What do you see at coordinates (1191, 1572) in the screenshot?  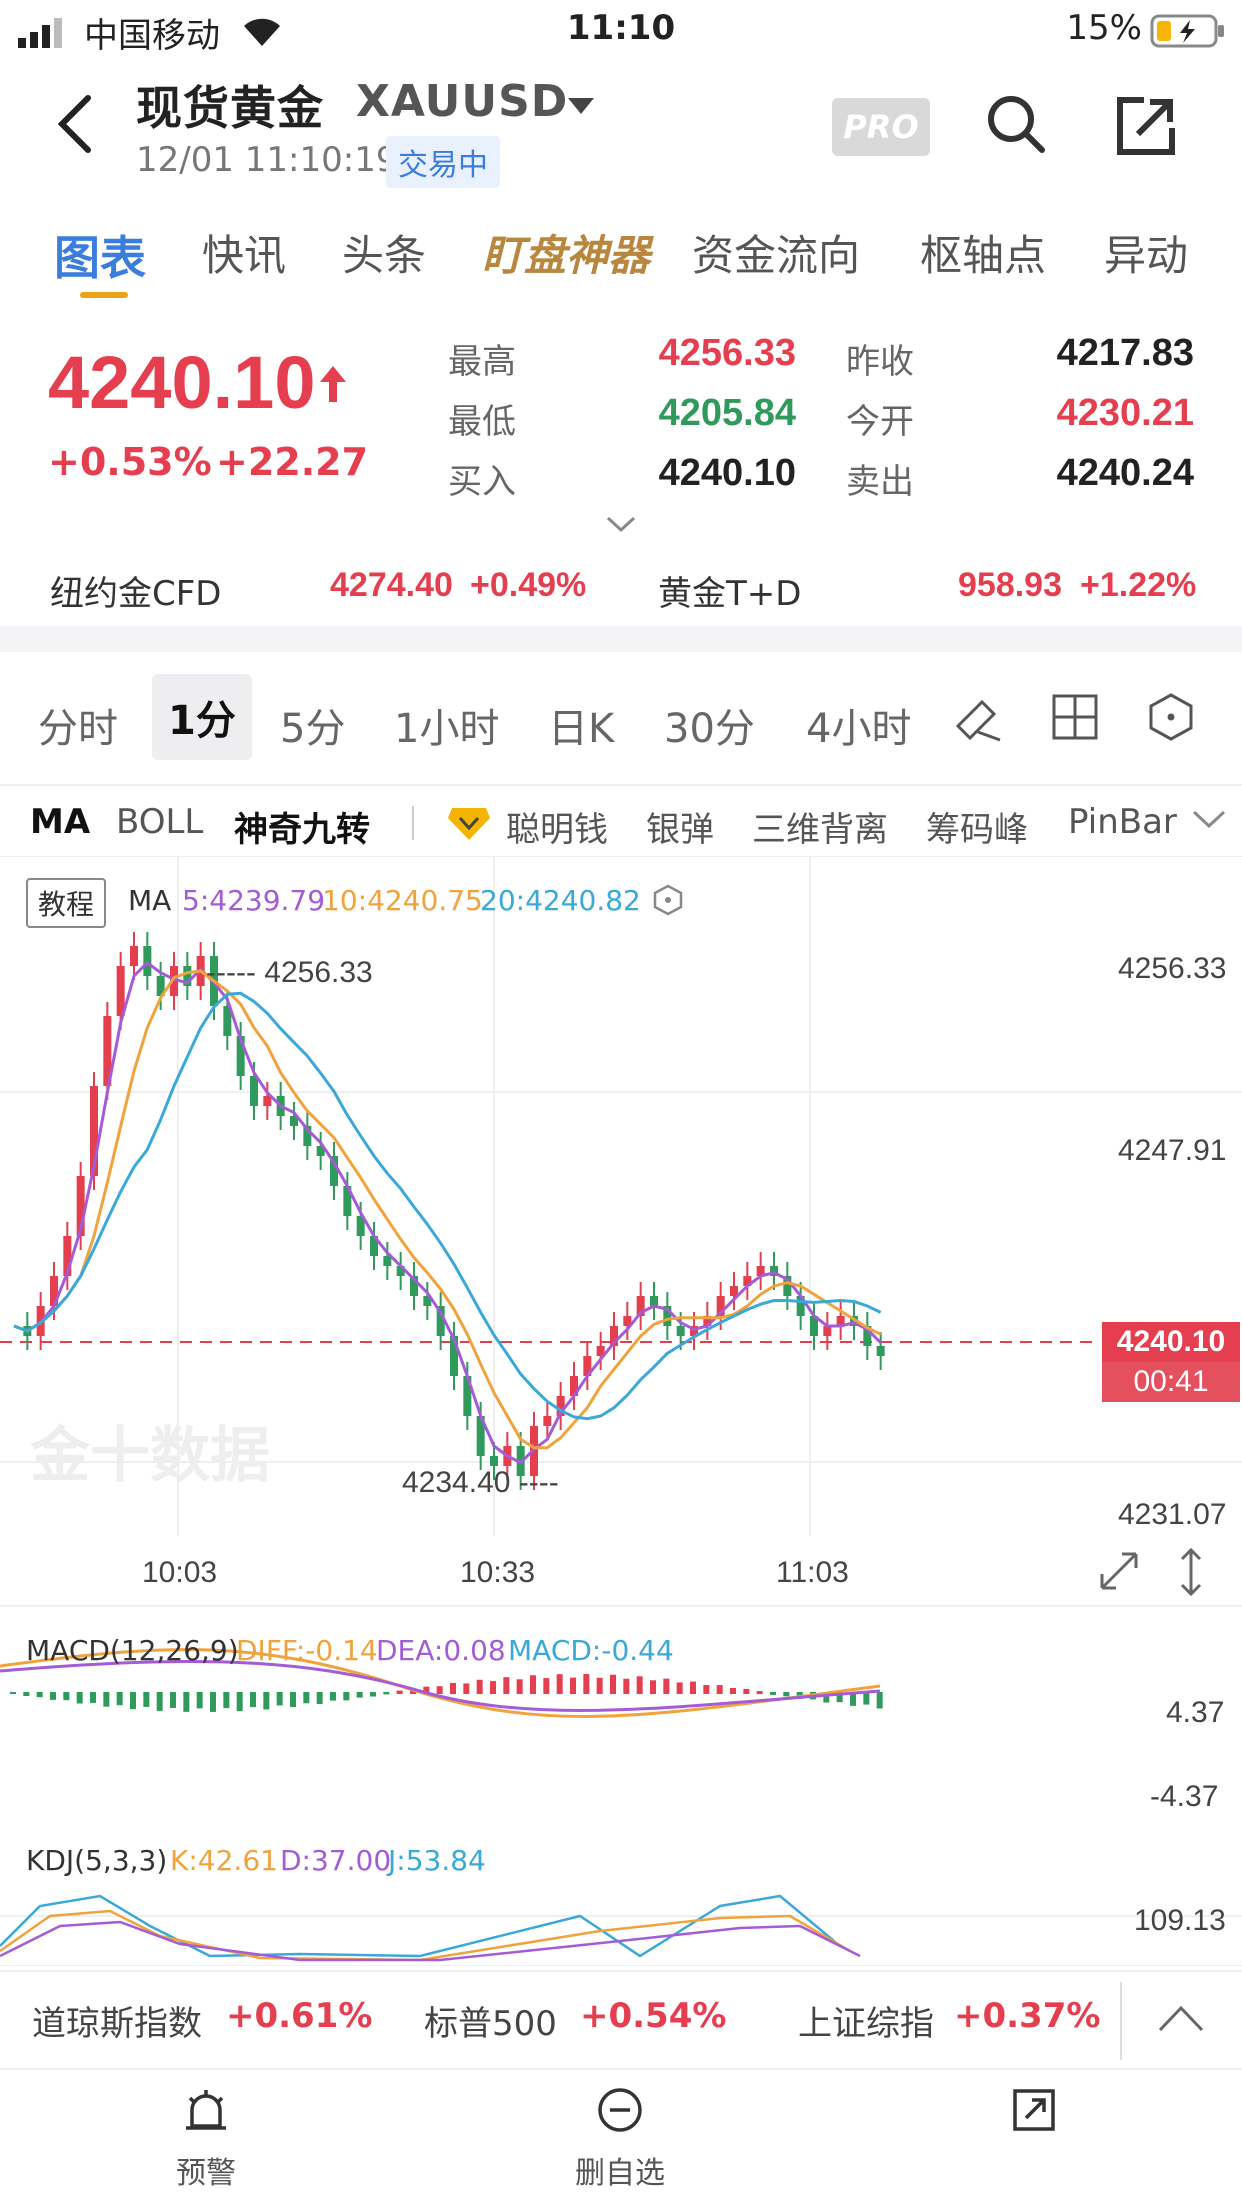 I see `vertical-scale-icon` at bounding box center [1191, 1572].